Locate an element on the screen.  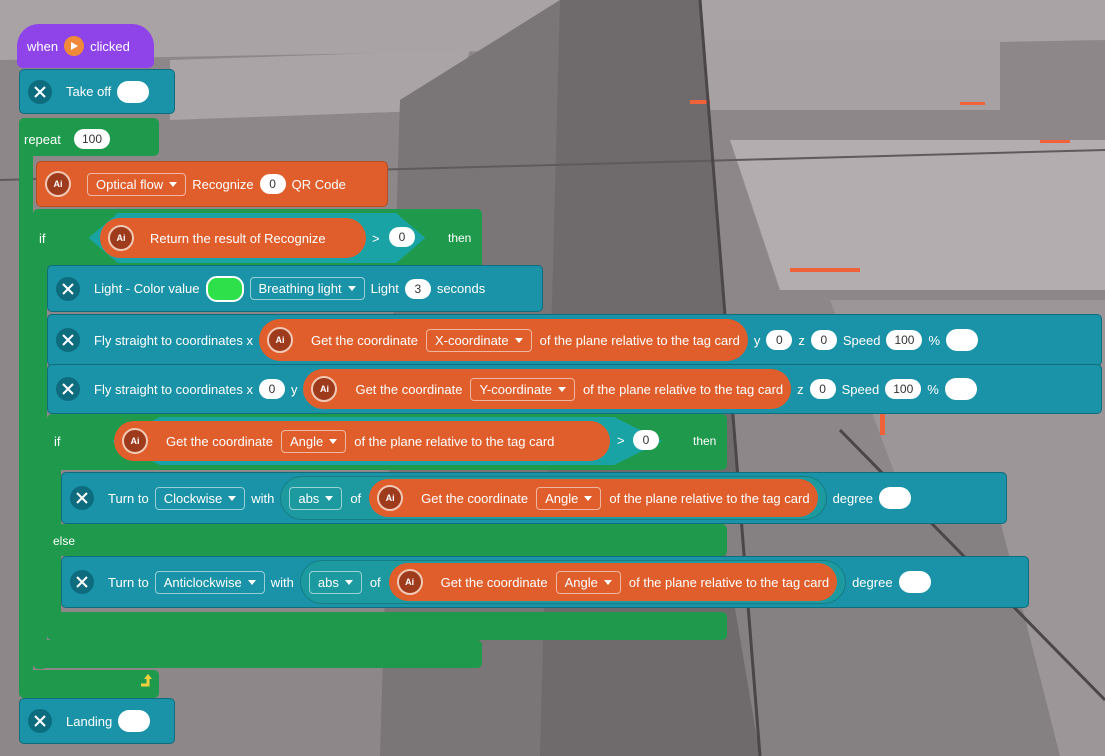
axis-value: Y-coordinate is located at coordinates (515, 389).